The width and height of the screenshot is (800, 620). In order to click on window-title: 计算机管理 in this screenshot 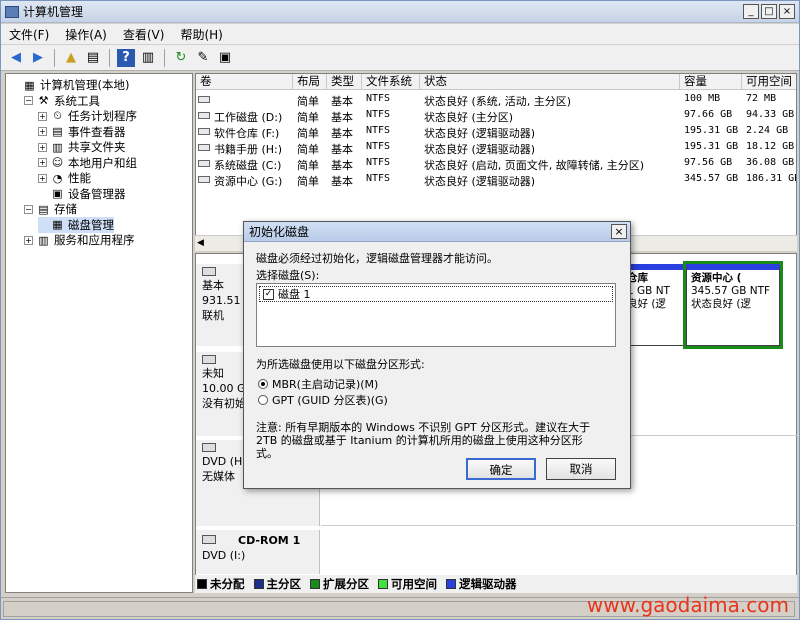, I will do `click(53, 12)`.